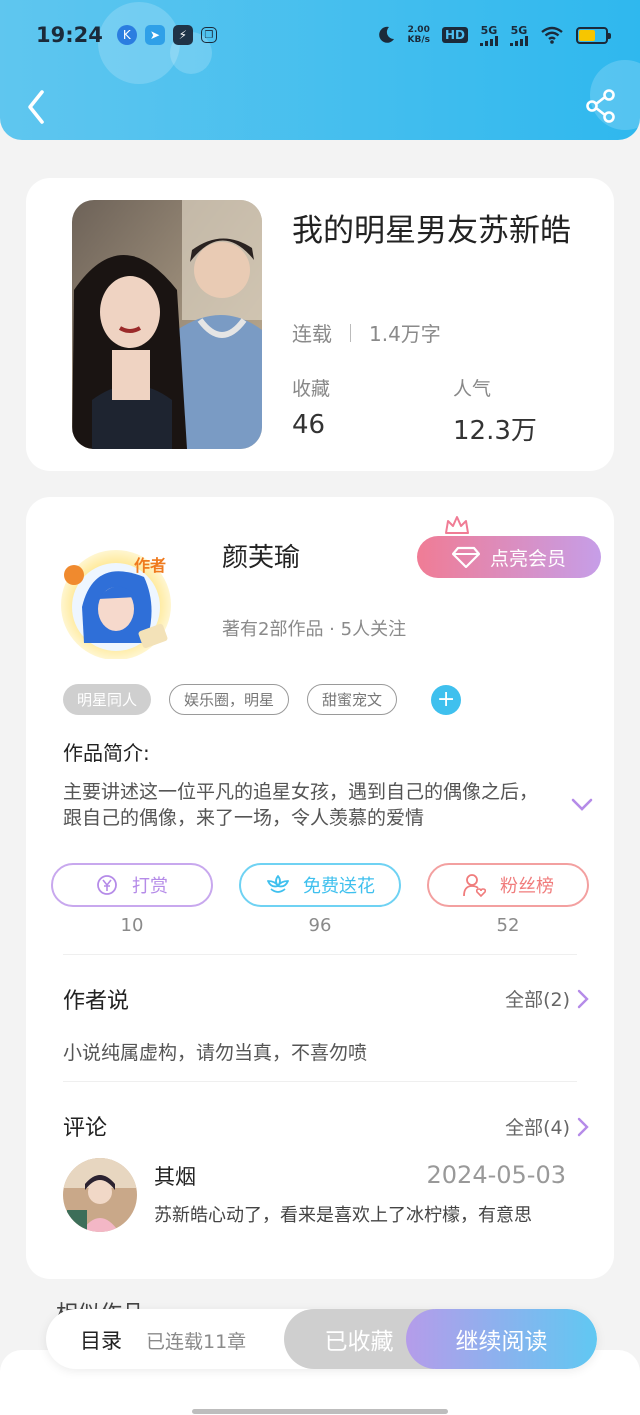 The width and height of the screenshot is (640, 1415). I want to click on tag-list: 明星同人 娱乐圈，明星 甜蜜宠文 +, so click(262, 699).